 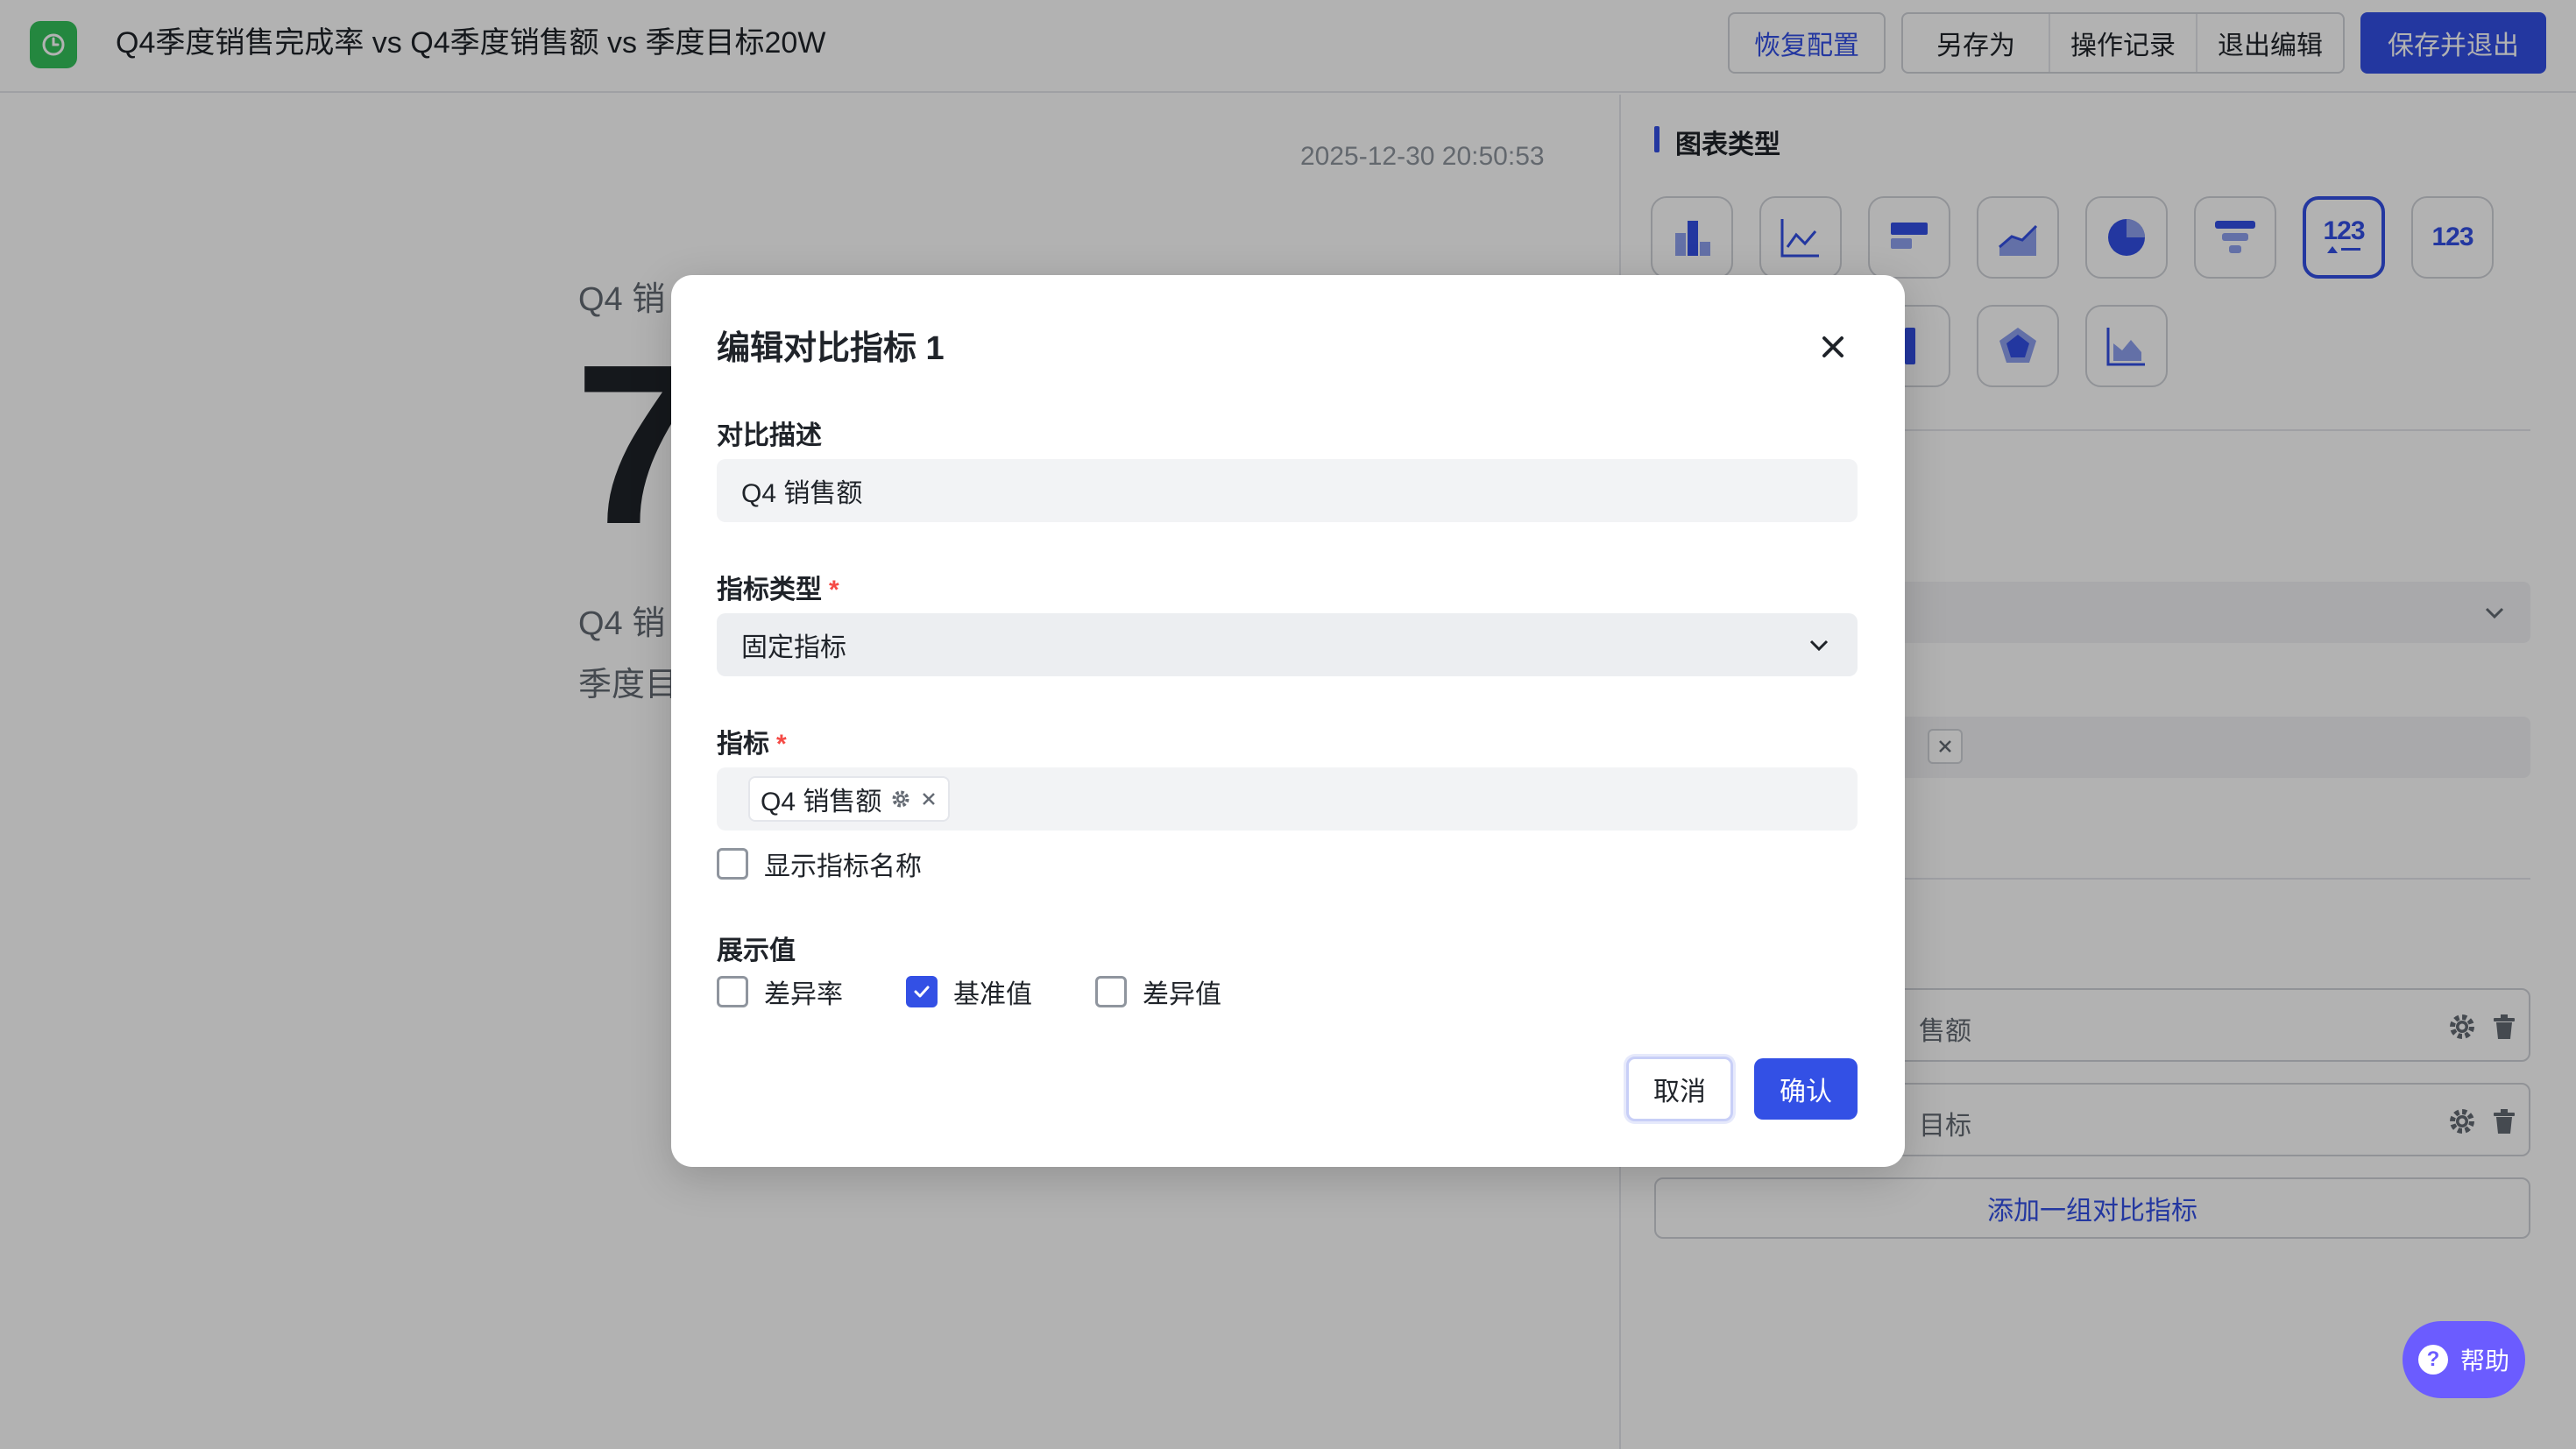 I want to click on gear-icon, so click(x=900, y=799).